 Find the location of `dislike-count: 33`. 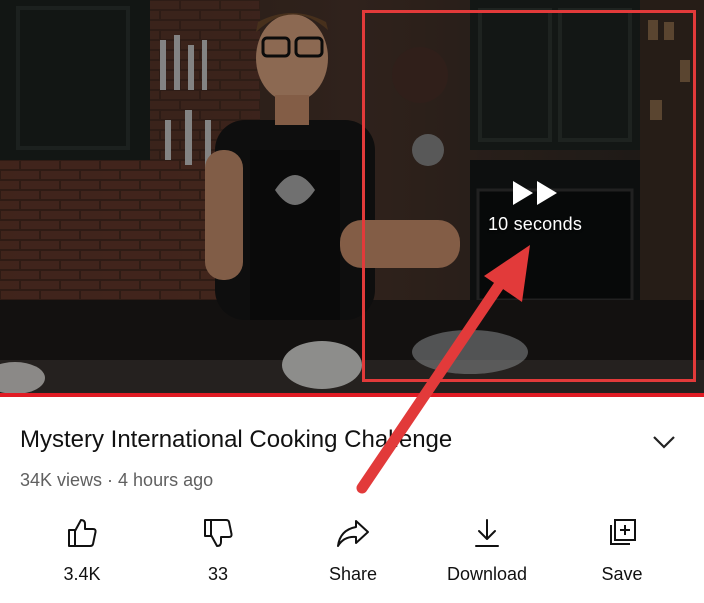

dislike-count: 33 is located at coordinates (218, 574).